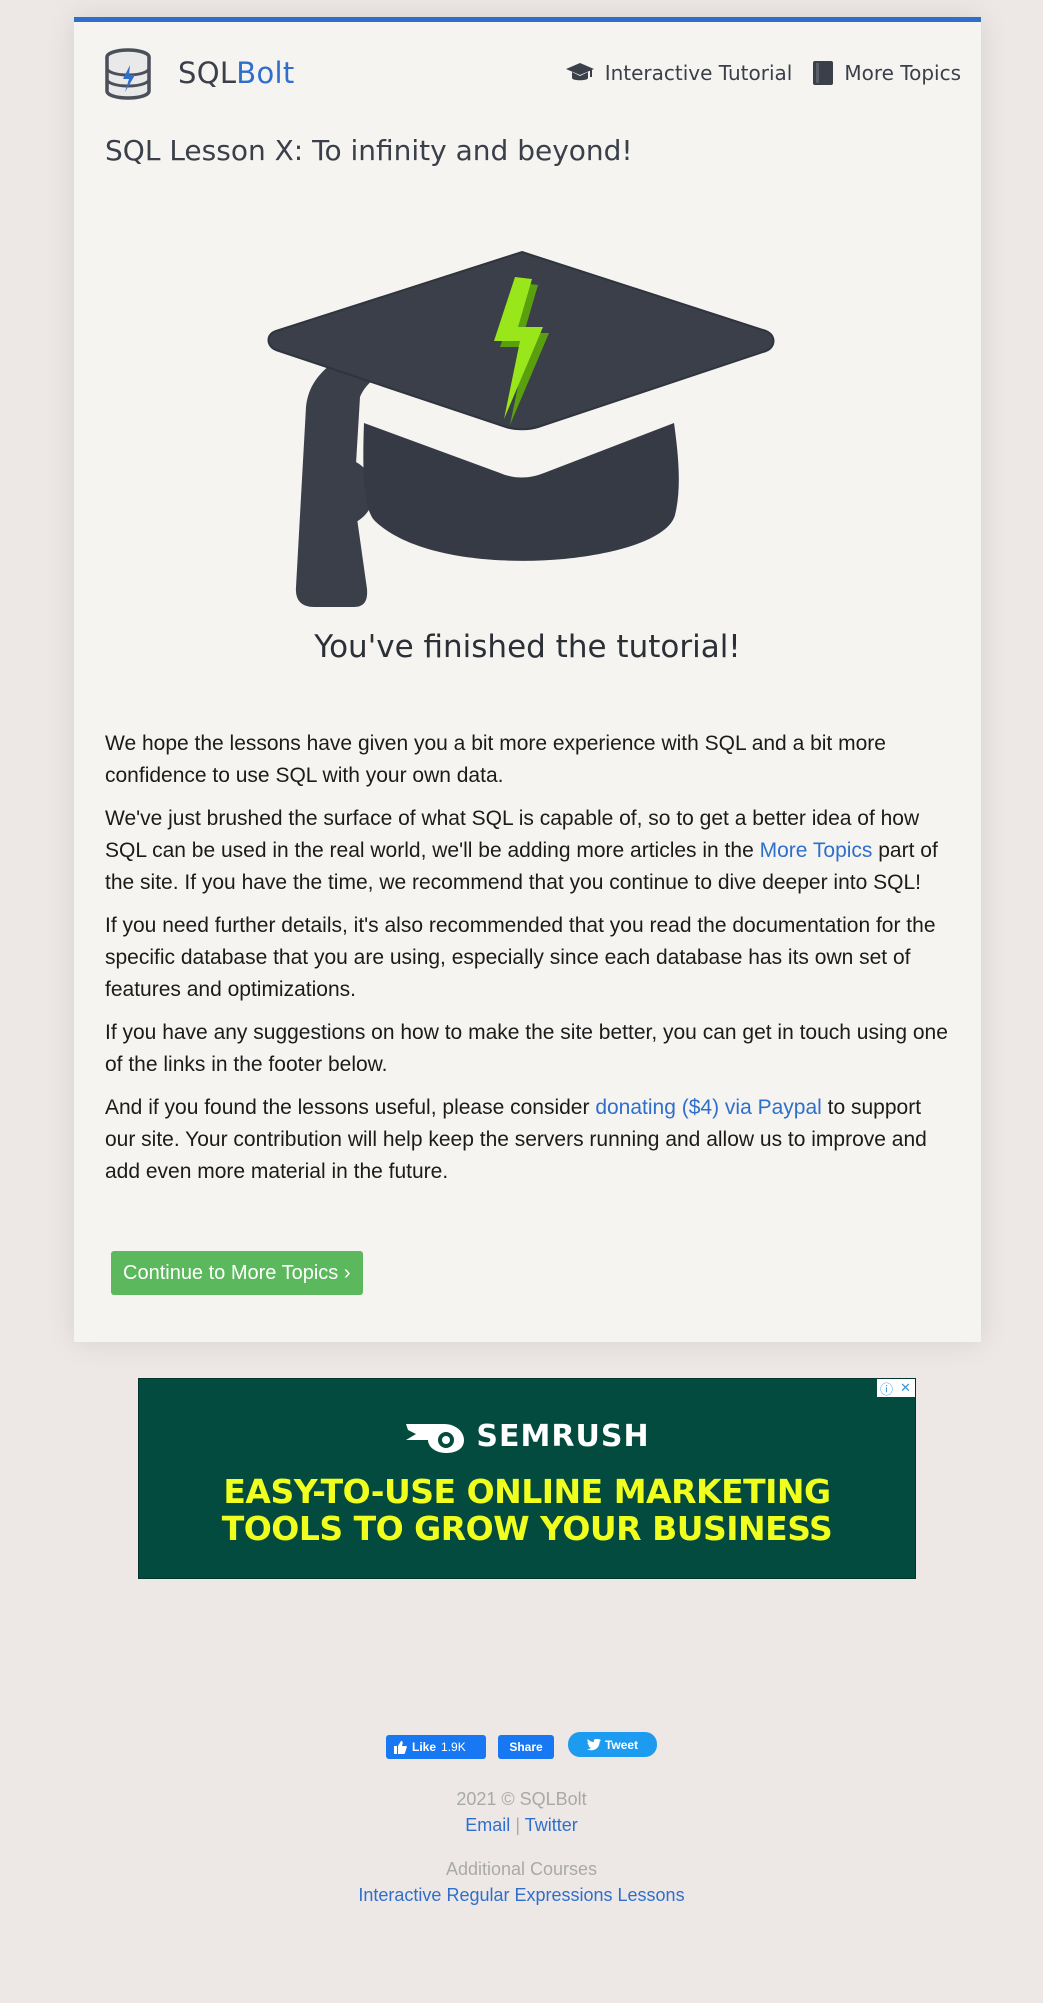 The height and width of the screenshot is (2003, 1043). I want to click on book-icon, so click(823, 73).